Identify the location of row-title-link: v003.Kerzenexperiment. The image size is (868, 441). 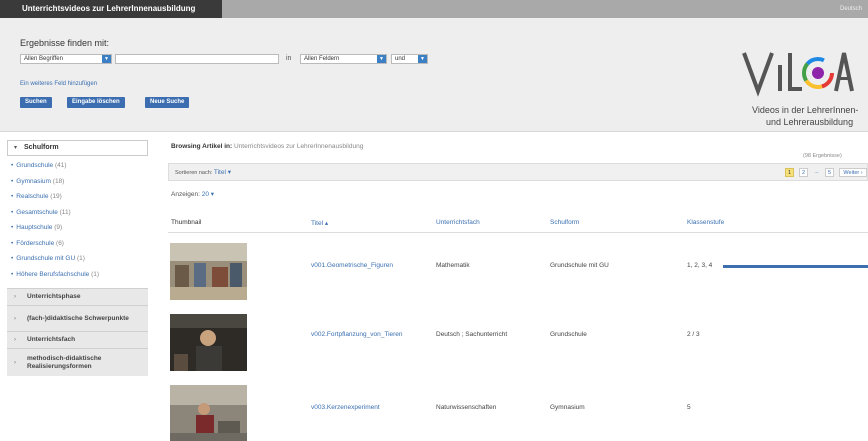
(345, 407).